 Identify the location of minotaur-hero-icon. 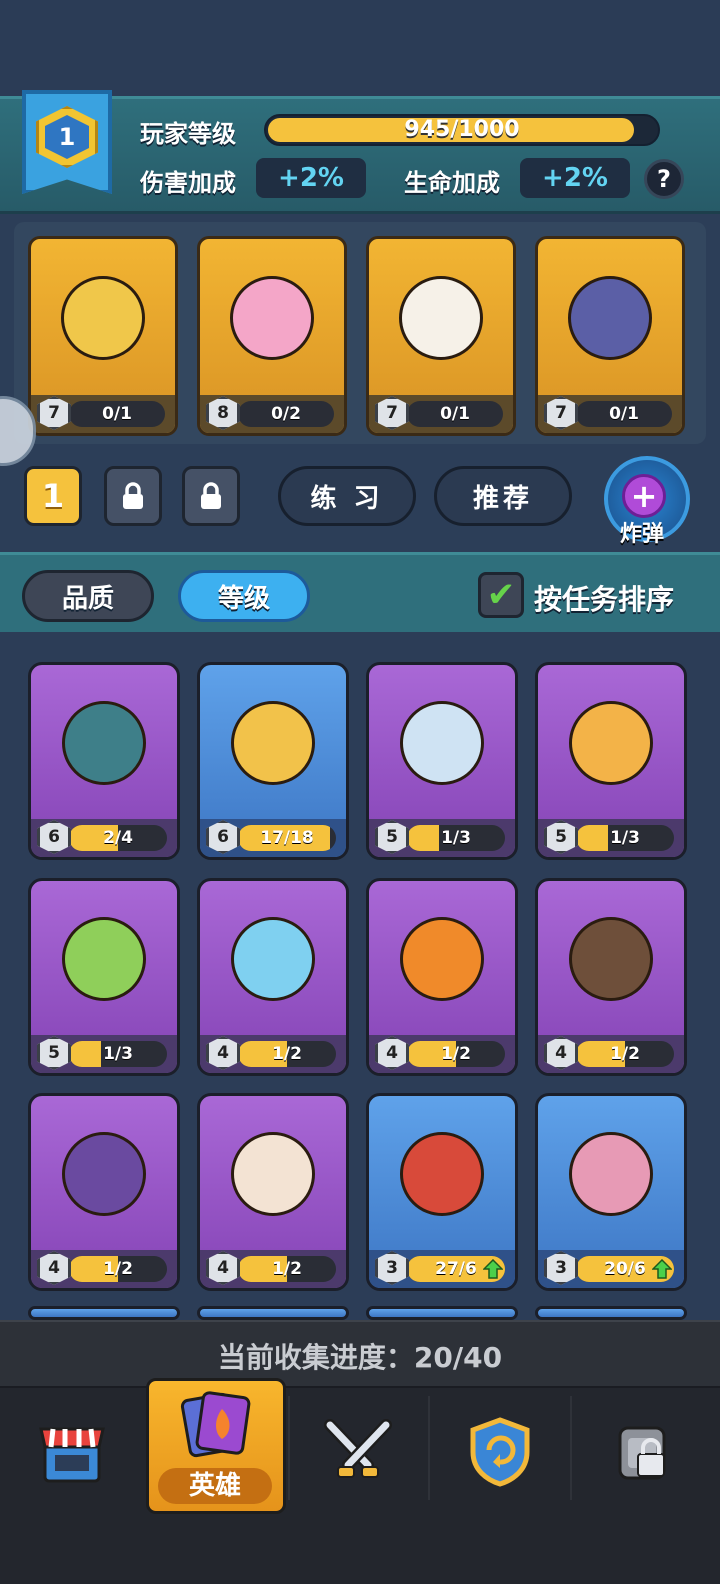
(104, 1174).